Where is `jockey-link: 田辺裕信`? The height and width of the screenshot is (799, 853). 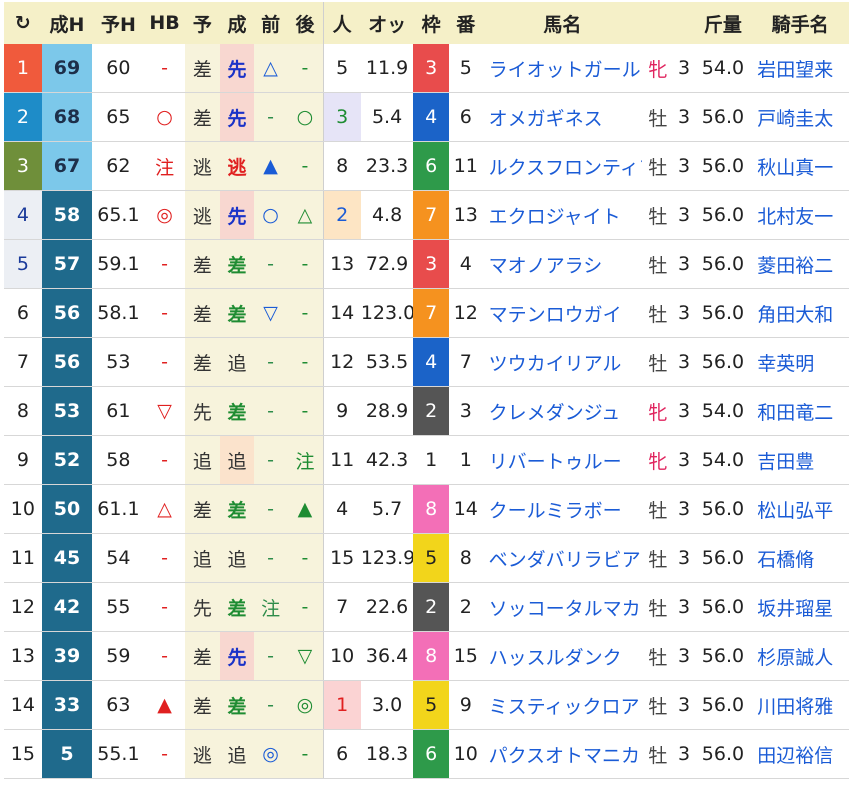
jockey-link: 田辺裕信 is located at coordinates (800, 754).